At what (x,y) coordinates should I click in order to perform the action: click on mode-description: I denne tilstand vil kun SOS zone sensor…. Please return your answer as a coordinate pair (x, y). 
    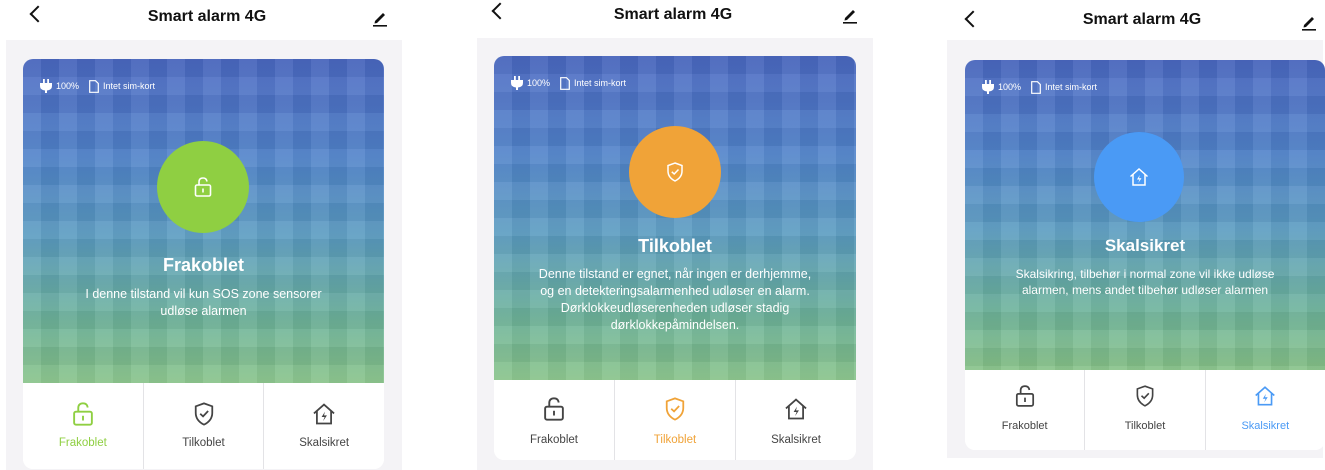
    Looking at the image, I should click on (203, 302).